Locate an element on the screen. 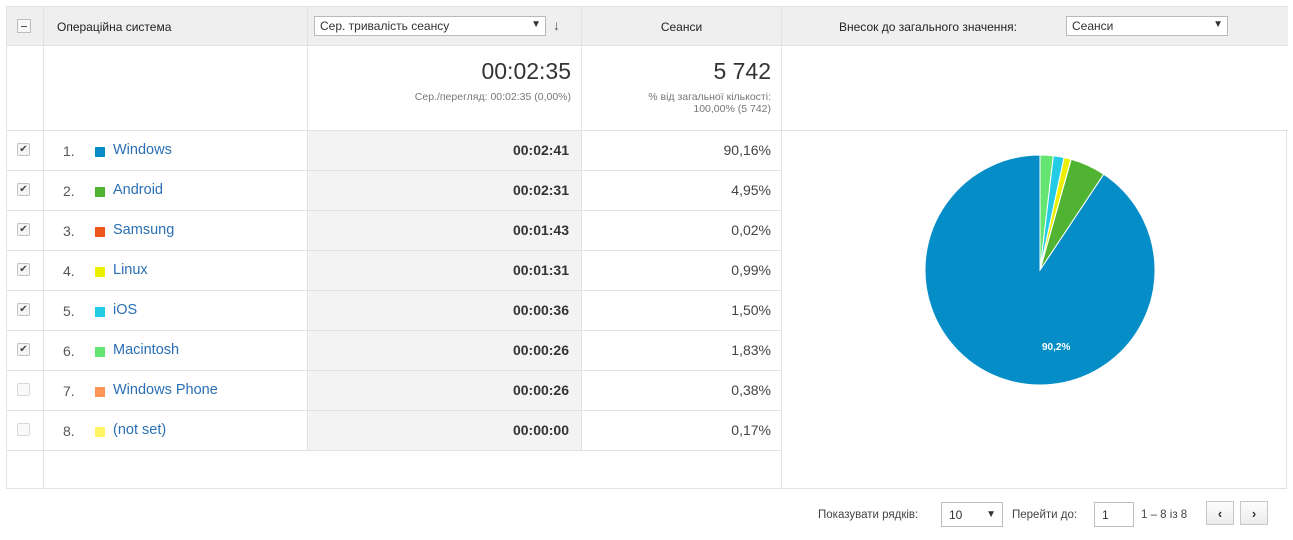 The image size is (1293, 540). sort-descending-icon: ↓ is located at coordinates (556, 25).